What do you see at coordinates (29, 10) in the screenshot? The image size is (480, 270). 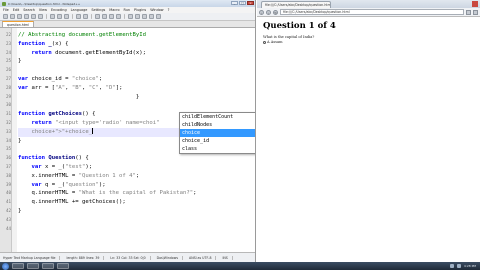 I see `menu-item: Search` at bounding box center [29, 10].